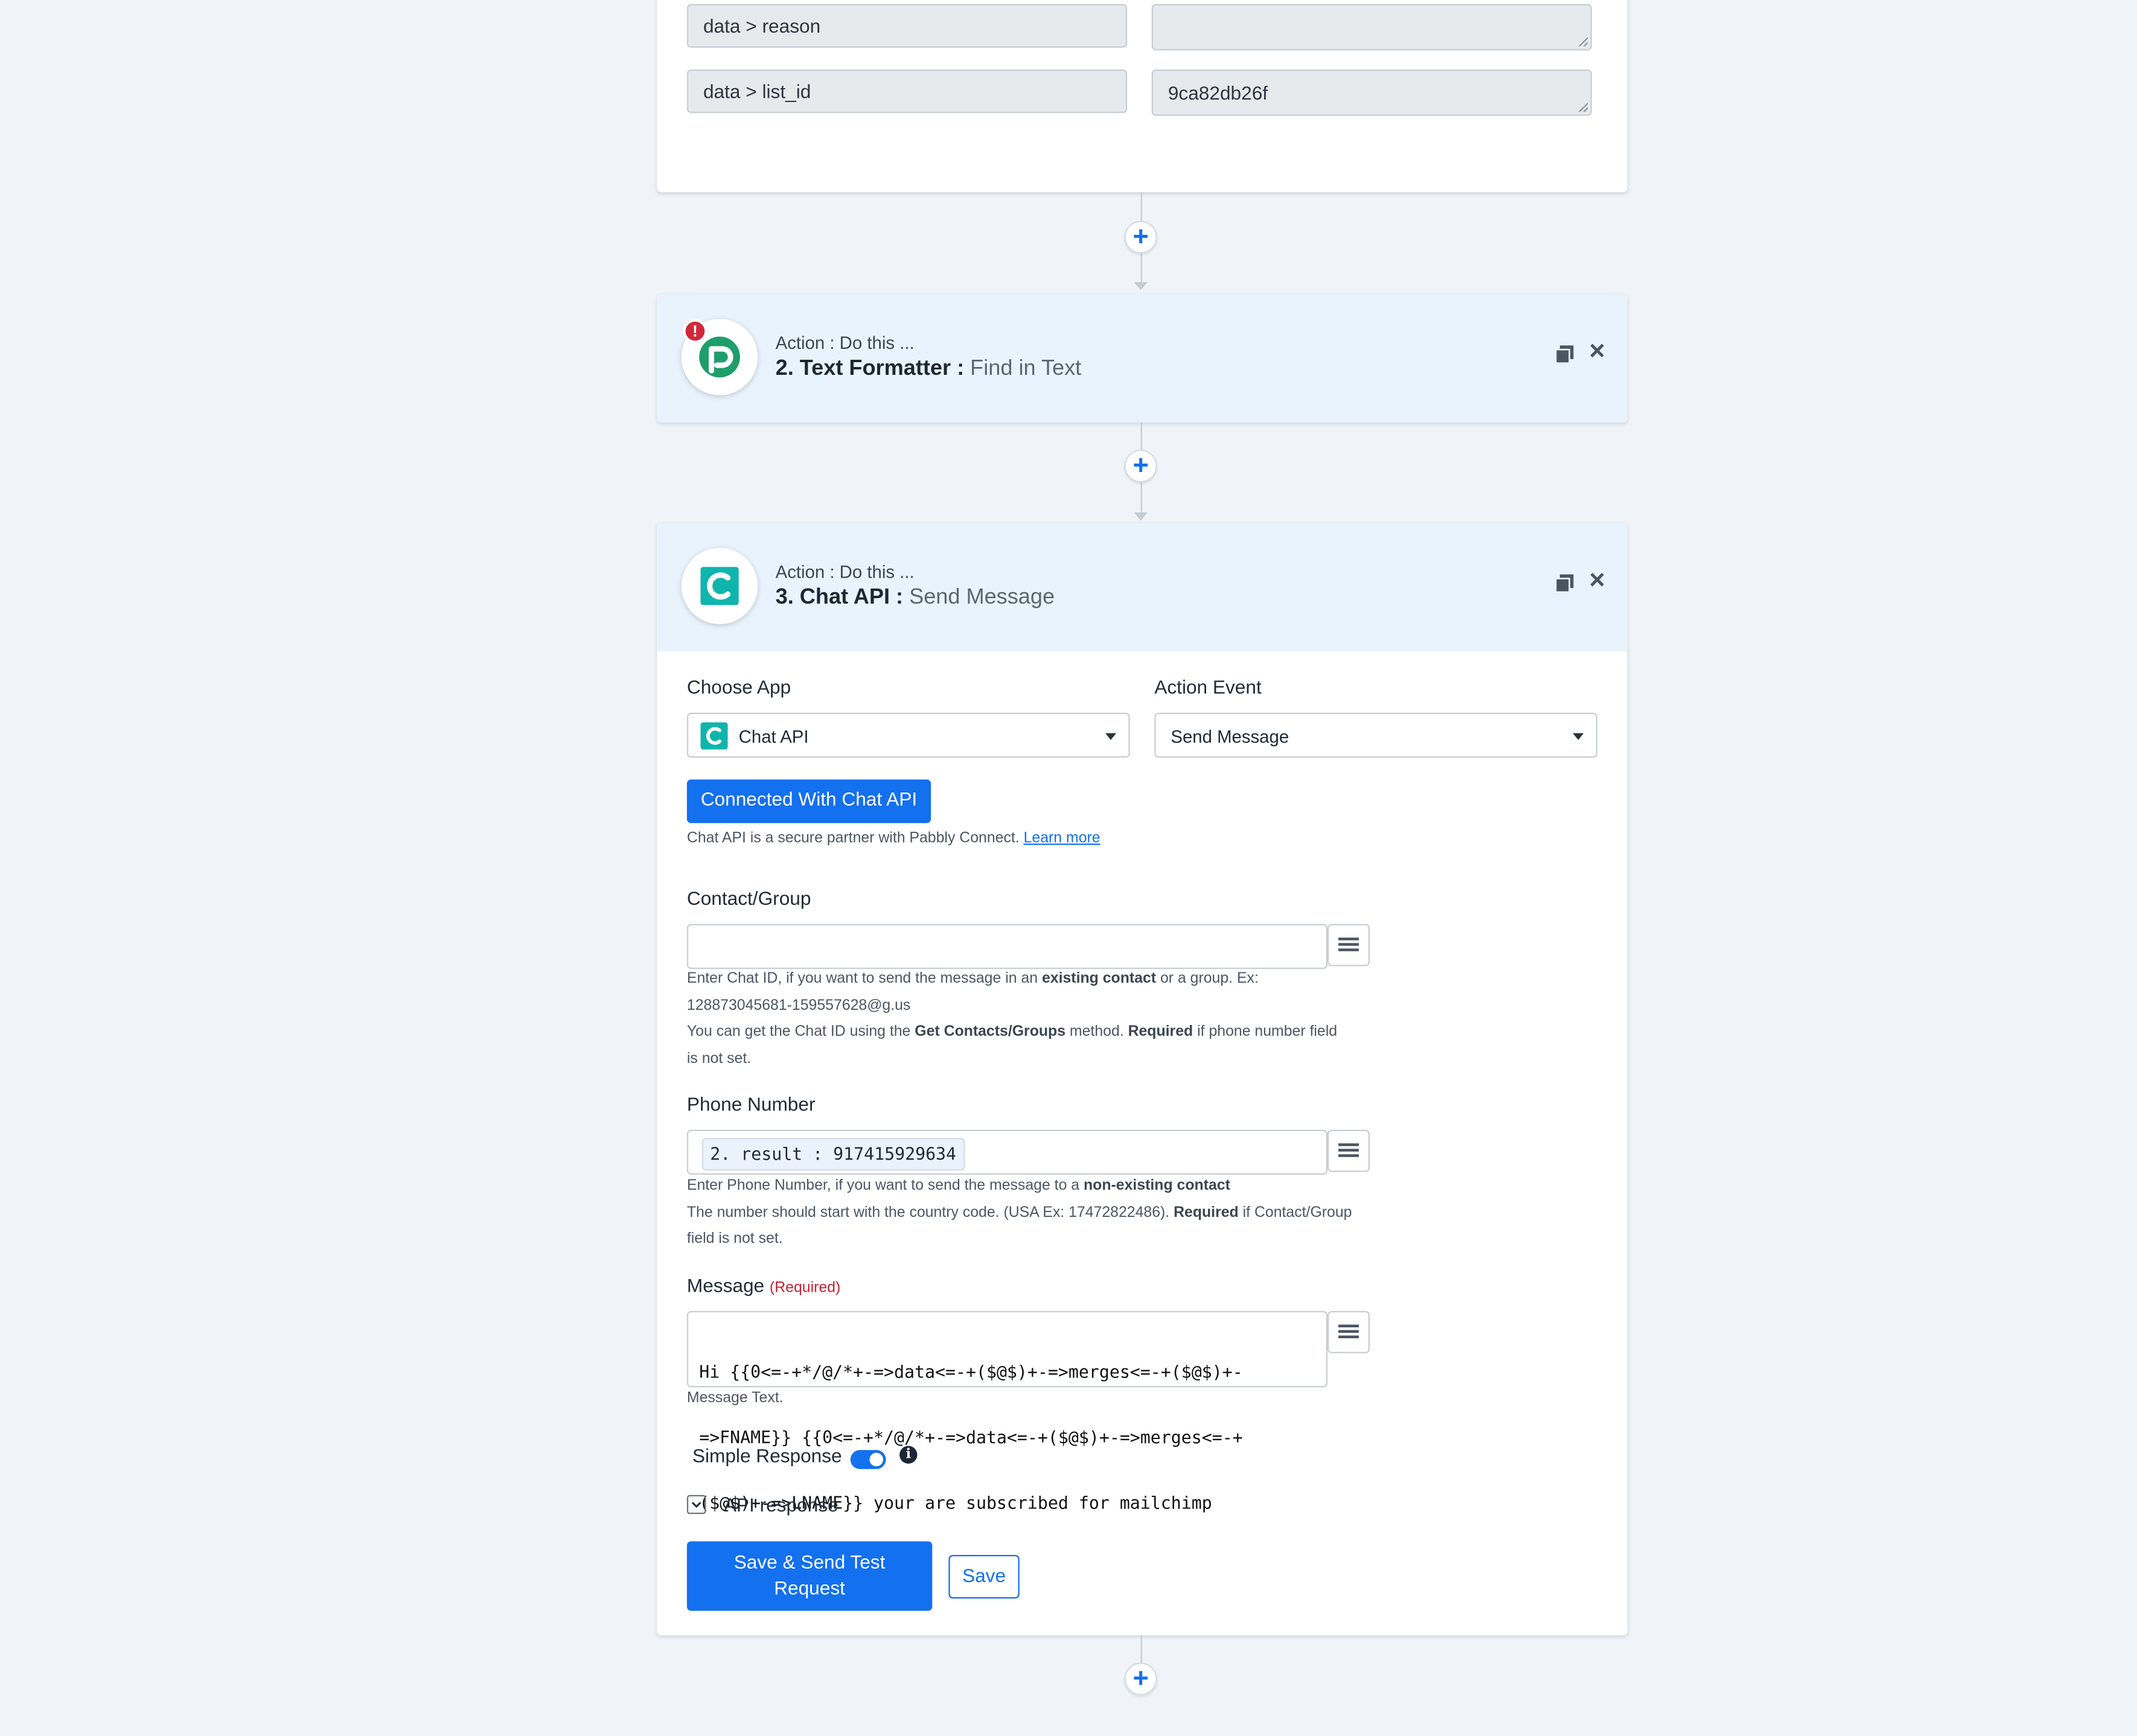 The image size is (2137, 1736). I want to click on choose-app-value: Chat API, so click(773, 736).